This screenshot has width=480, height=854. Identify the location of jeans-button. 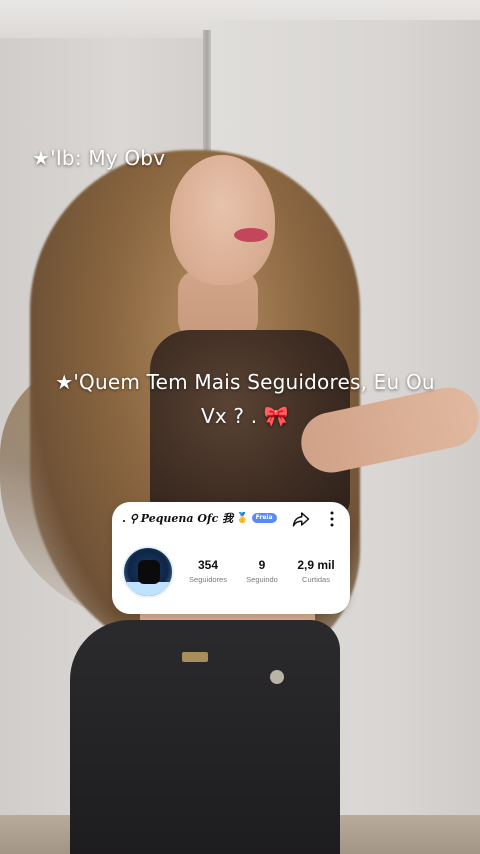
(277, 677).